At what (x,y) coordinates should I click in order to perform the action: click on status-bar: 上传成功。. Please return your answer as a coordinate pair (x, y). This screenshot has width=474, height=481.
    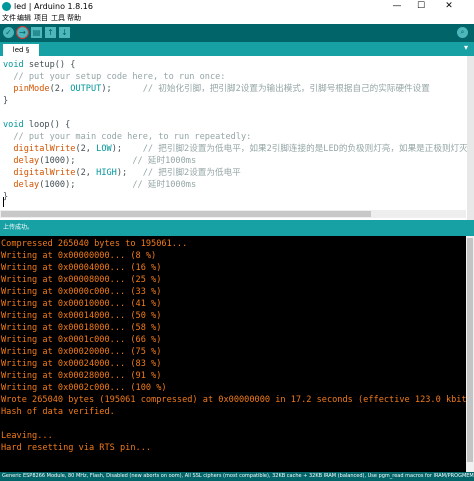
    Looking at the image, I should click on (237, 228).